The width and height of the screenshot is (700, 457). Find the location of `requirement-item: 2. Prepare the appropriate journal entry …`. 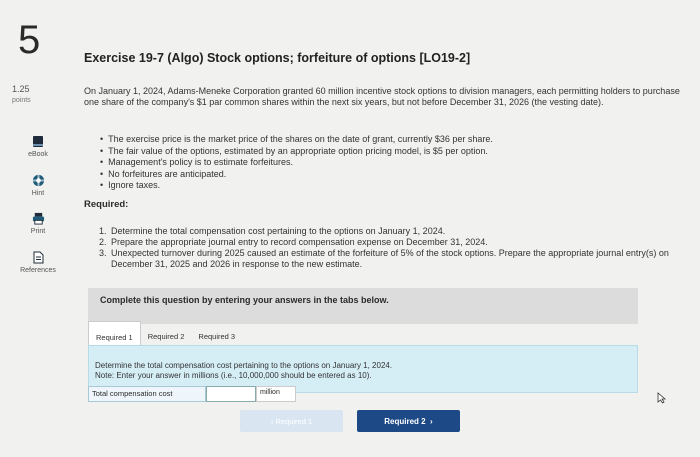

requirement-item: 2. Prepare the appropriate journal entry … is located at coordinates (394, 242).